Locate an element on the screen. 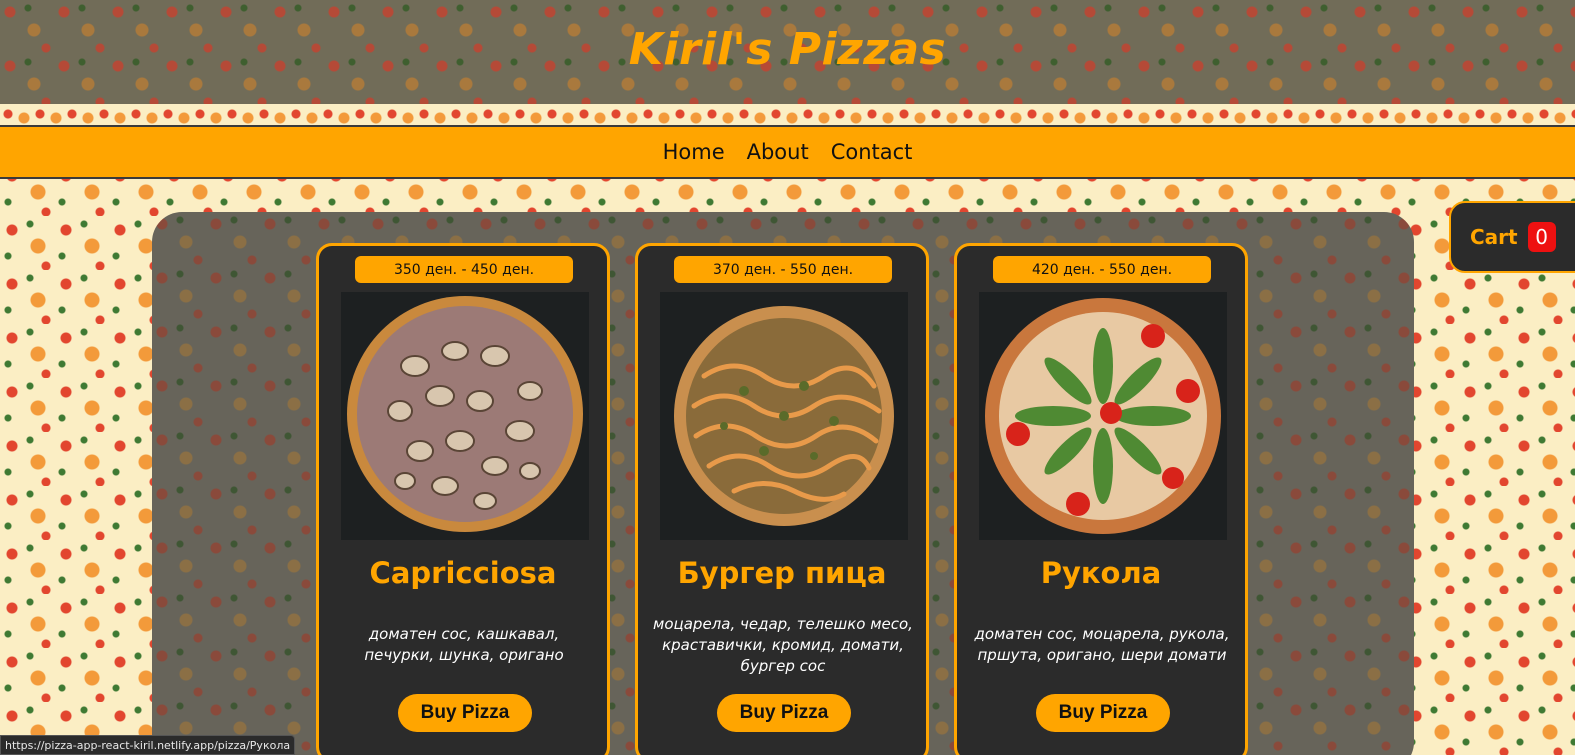  burger-pizza-image is located at coordinates (784, 416).